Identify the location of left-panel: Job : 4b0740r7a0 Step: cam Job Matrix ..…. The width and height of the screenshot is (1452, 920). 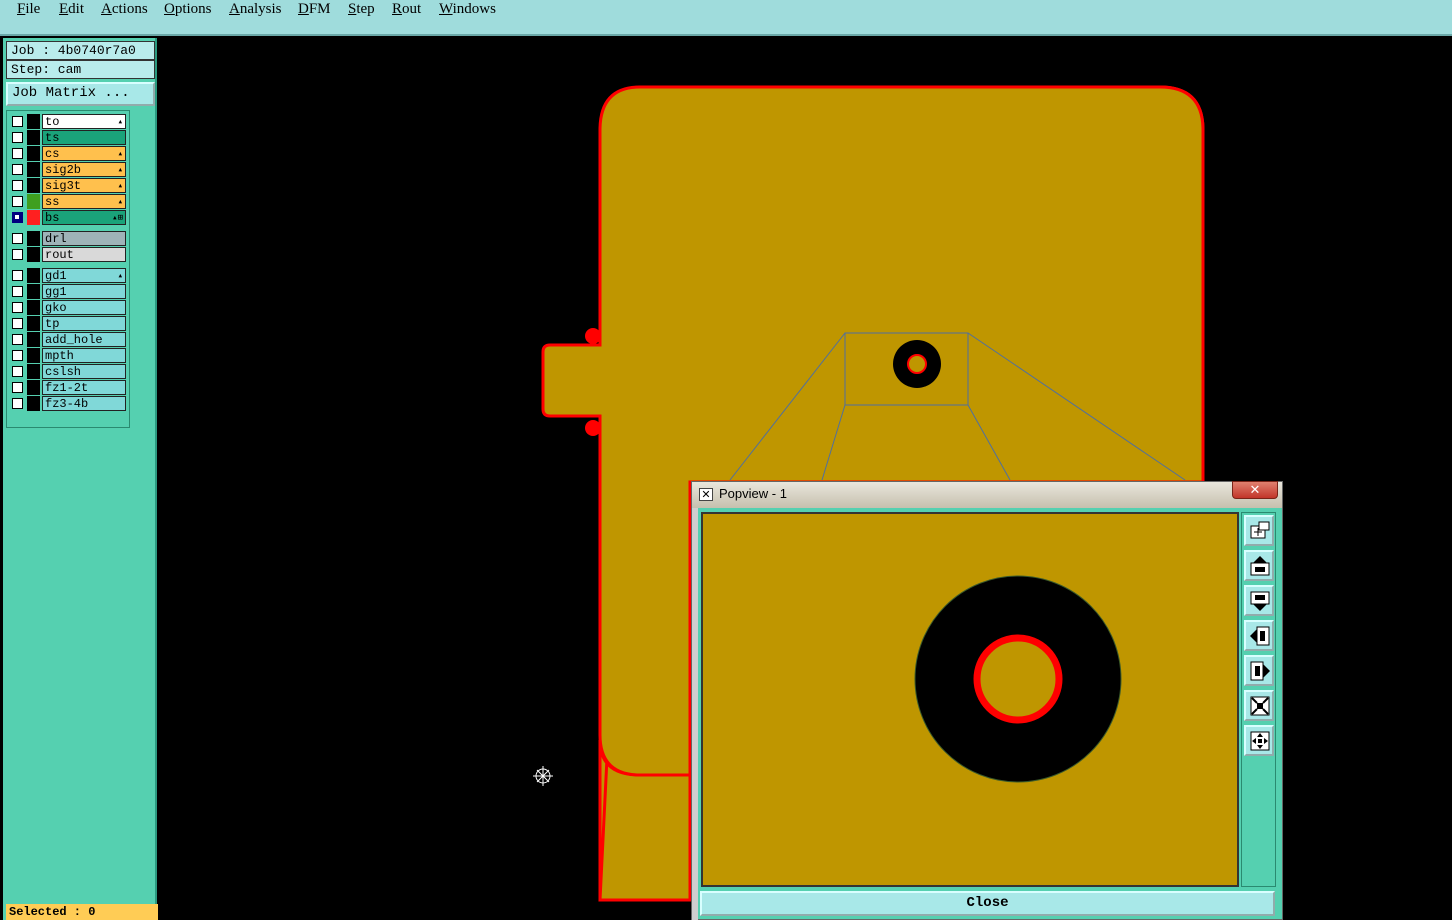
(80, 479).